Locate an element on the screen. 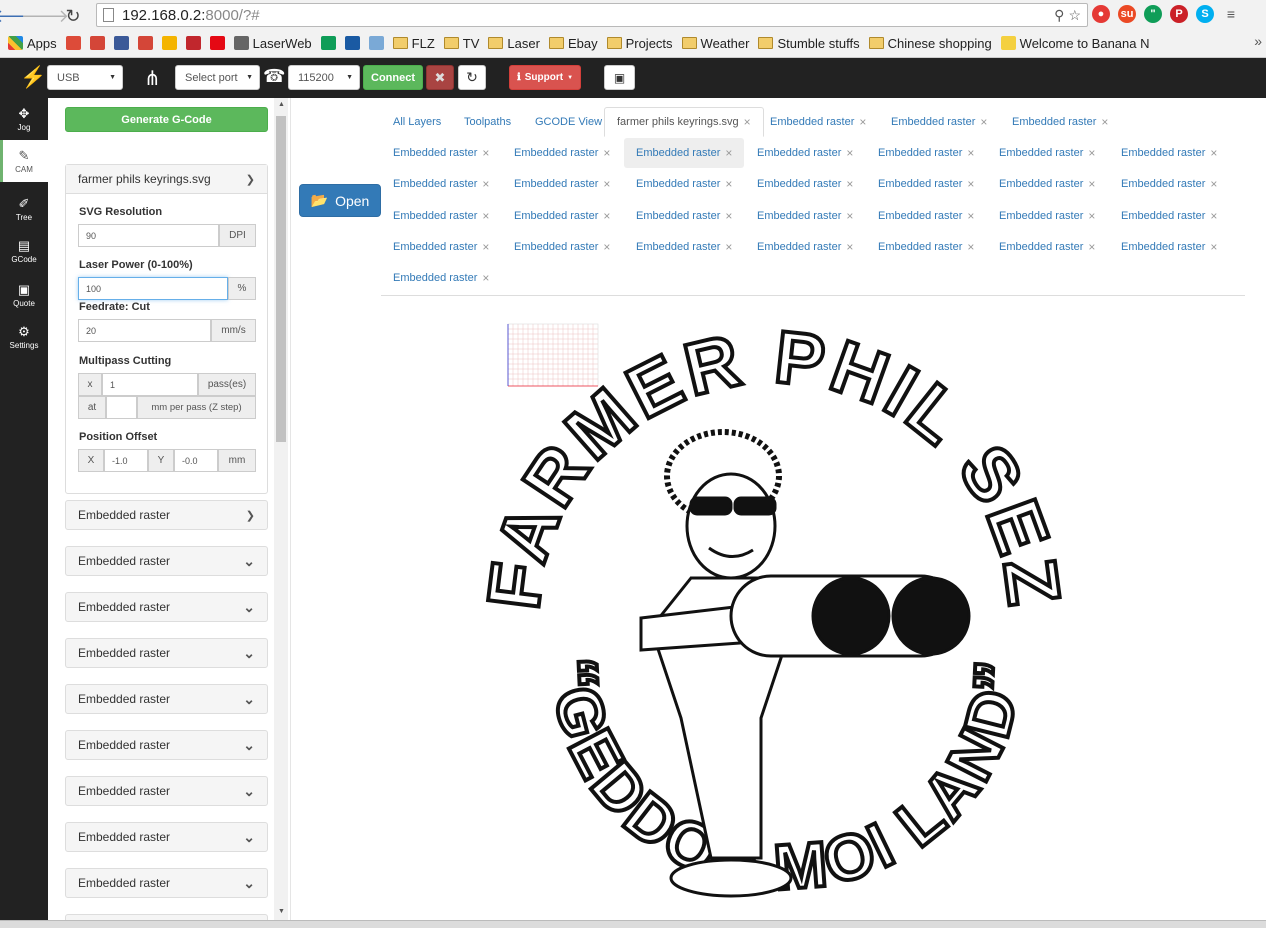  bookmark-star-icon: ☆ is located at coordinates (1074, 15).